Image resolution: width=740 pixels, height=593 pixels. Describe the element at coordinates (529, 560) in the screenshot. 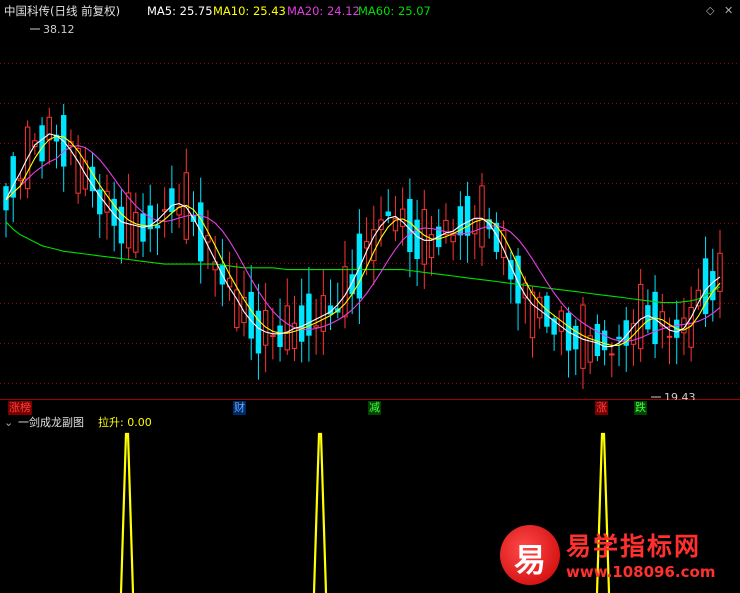

I see `logo-char: 易` at that location.